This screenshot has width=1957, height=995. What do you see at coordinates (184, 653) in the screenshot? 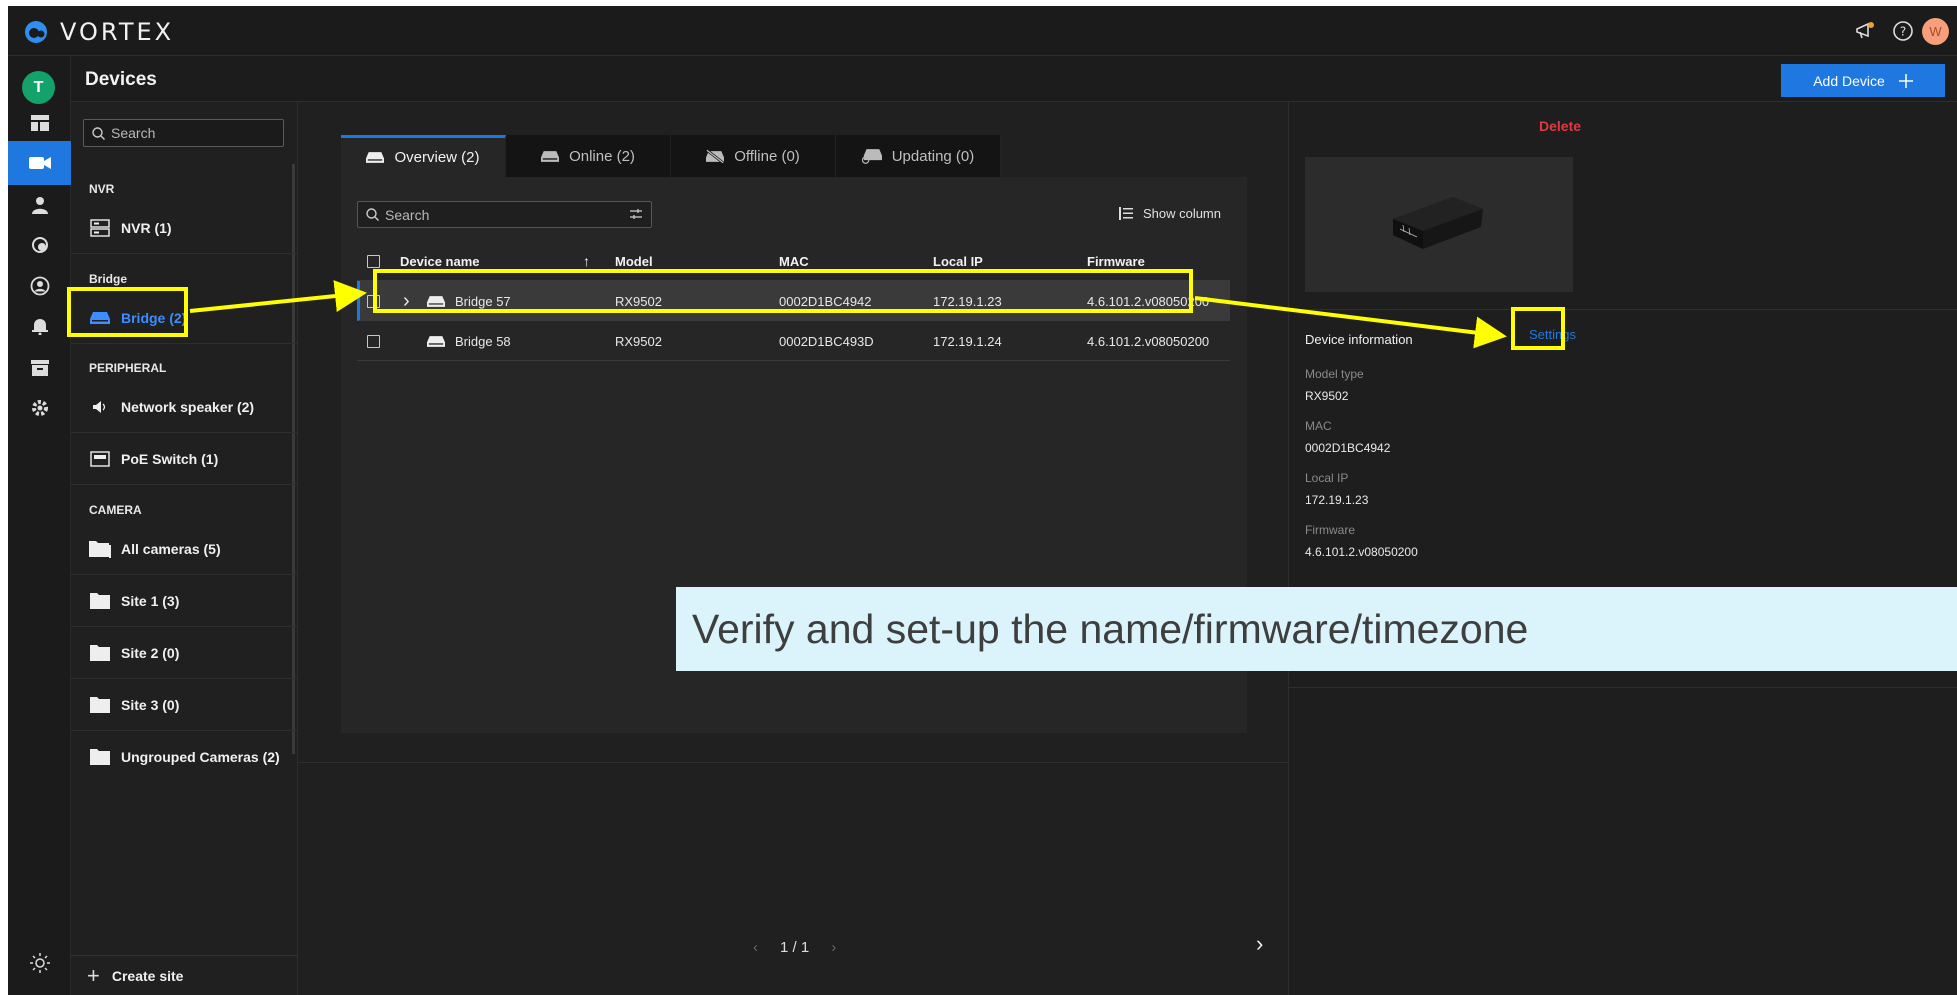
I see `sidebar-item-site-2: Site 2 (0)` at bounding box center [184, 653].